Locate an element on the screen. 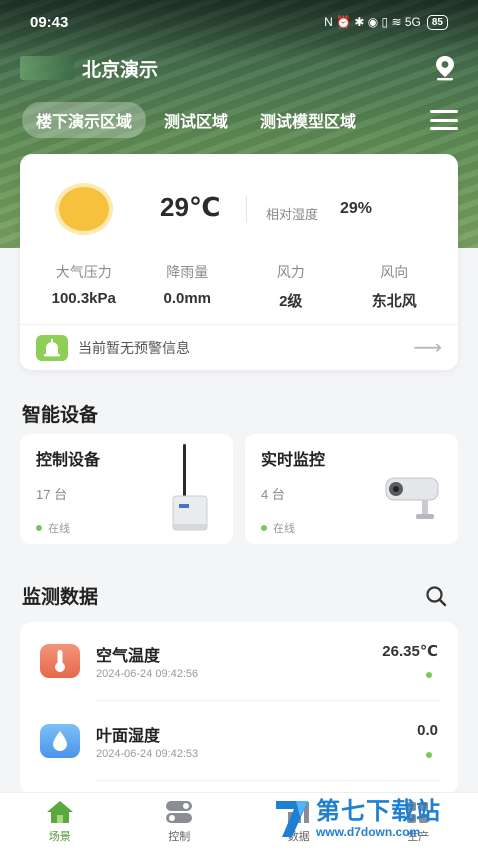  tab-downstairs-demo: 楼下演示区域 is located at coordinates (84, 120).